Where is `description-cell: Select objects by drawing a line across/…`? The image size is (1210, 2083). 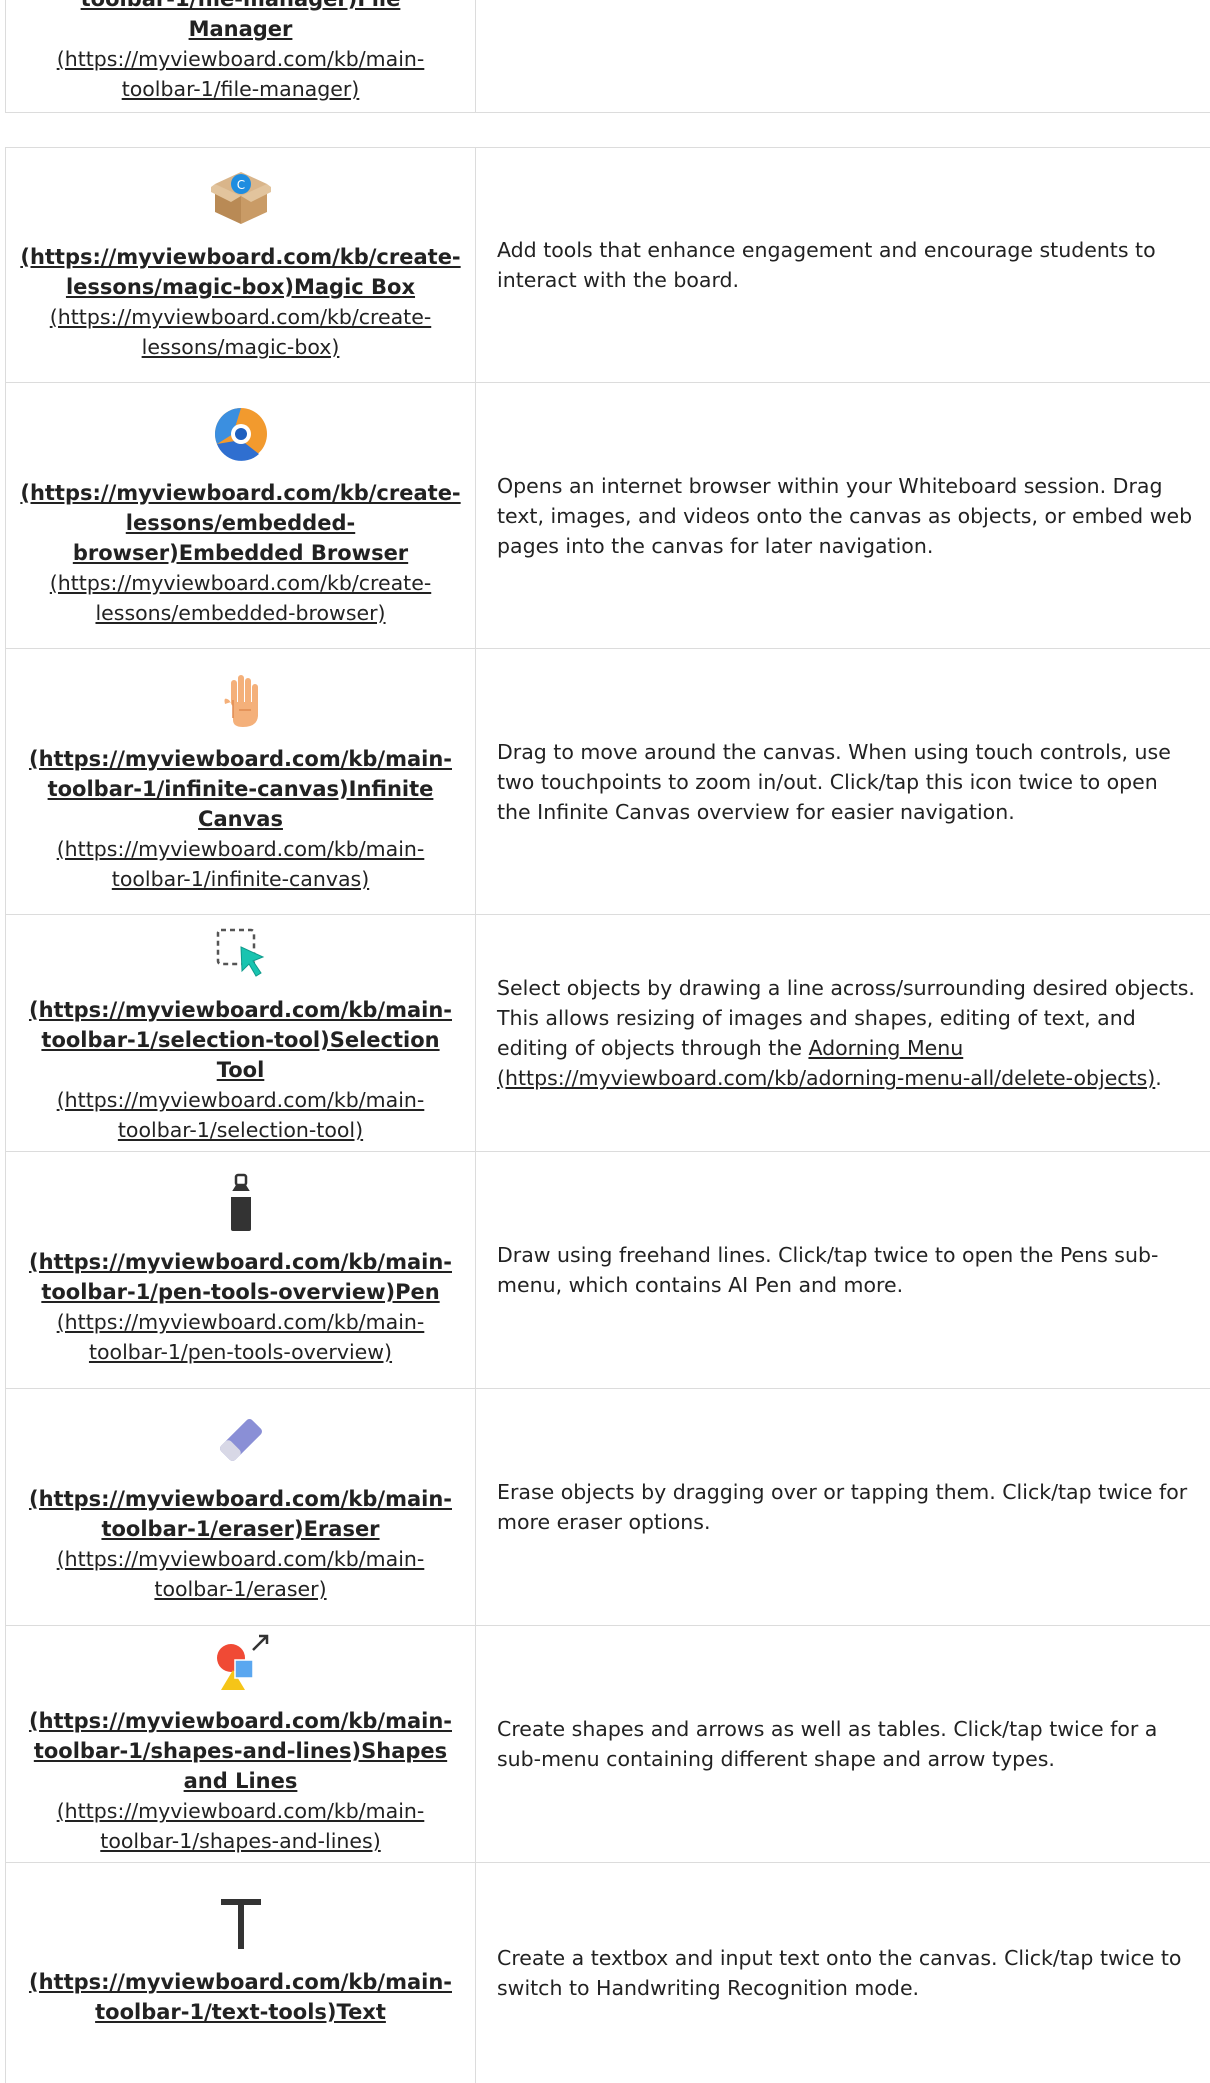 description-cell: Select objects by drawing a line across/… is located at coordinates (843, 1033).